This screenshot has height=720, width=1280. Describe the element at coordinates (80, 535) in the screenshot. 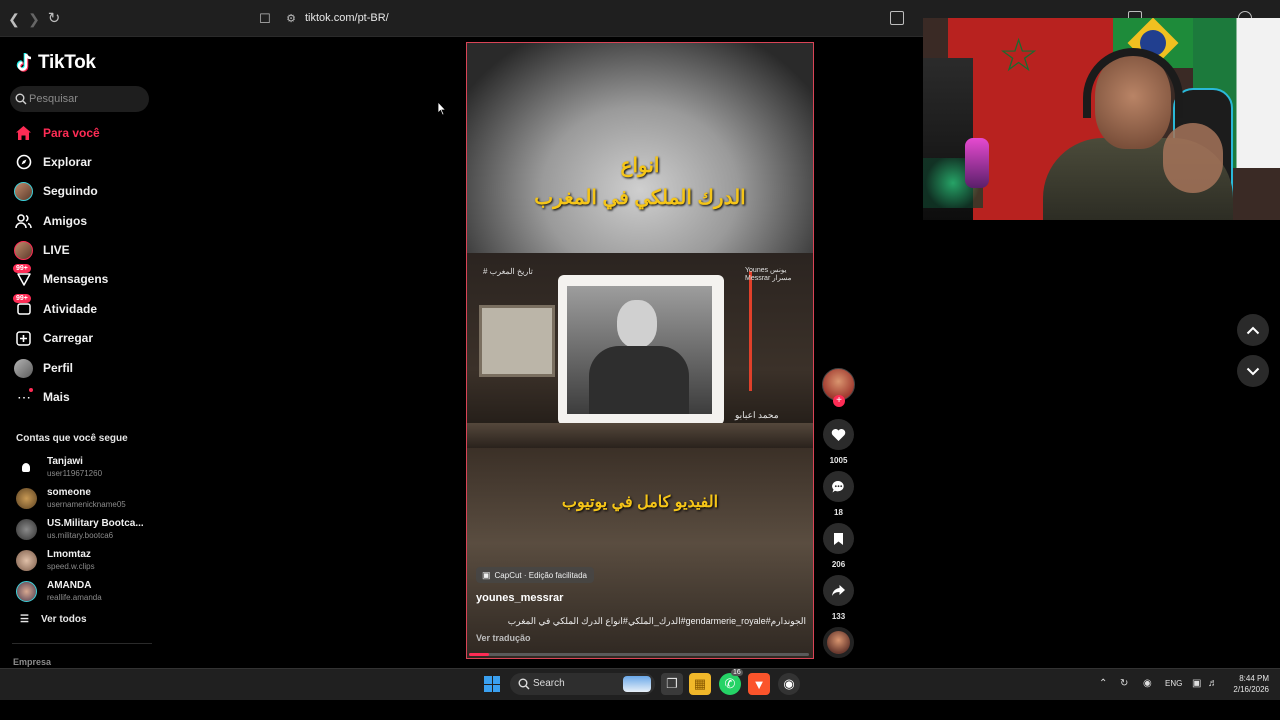

I see `account-username: us.military.bootca6` at that location.